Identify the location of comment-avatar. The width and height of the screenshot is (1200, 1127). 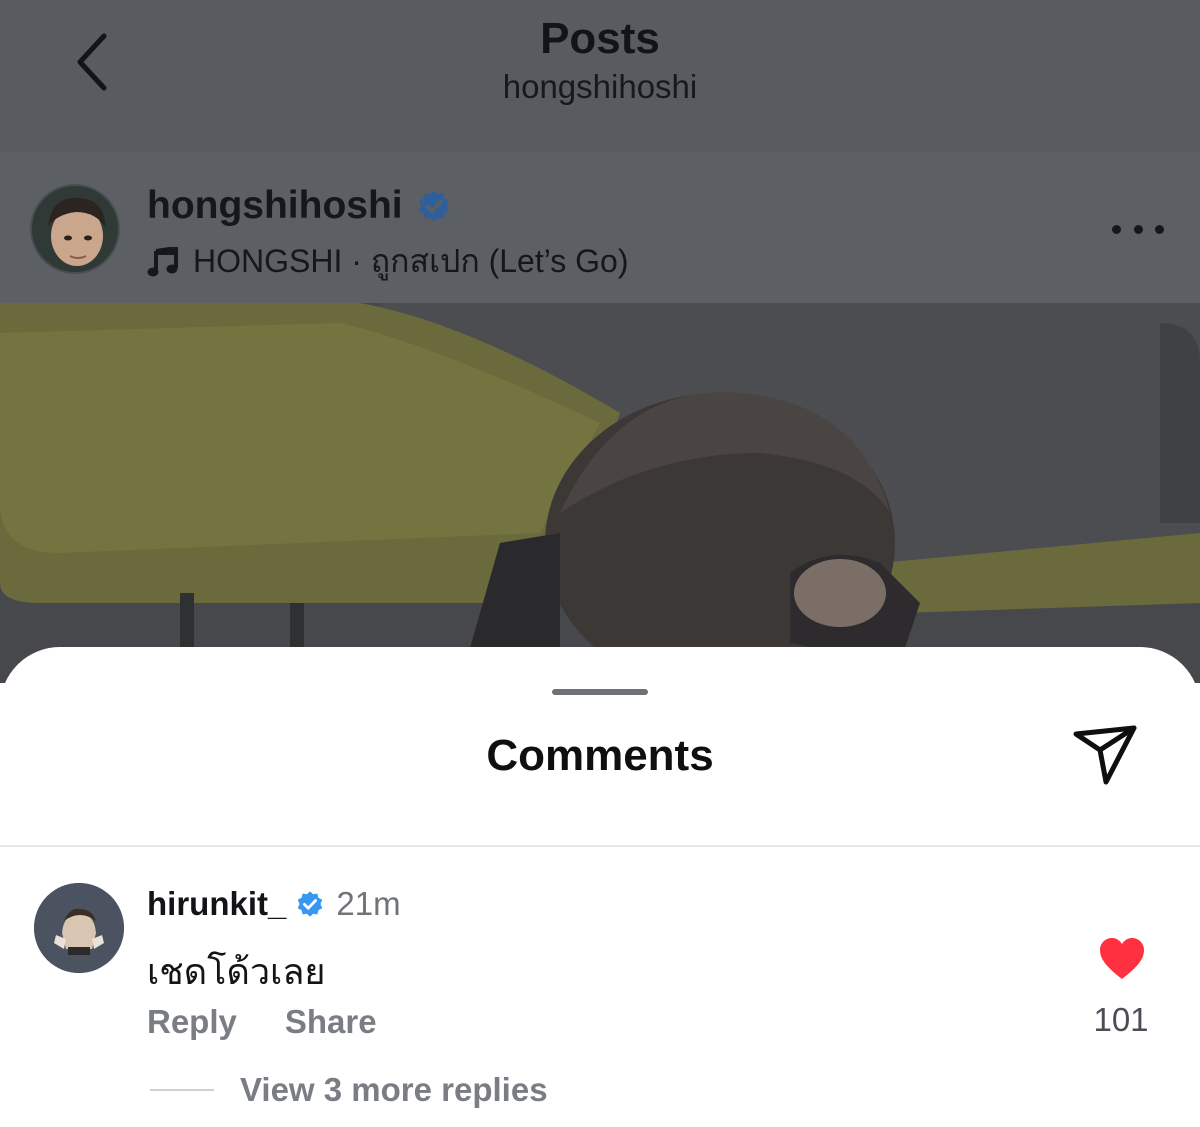
(79, 928).